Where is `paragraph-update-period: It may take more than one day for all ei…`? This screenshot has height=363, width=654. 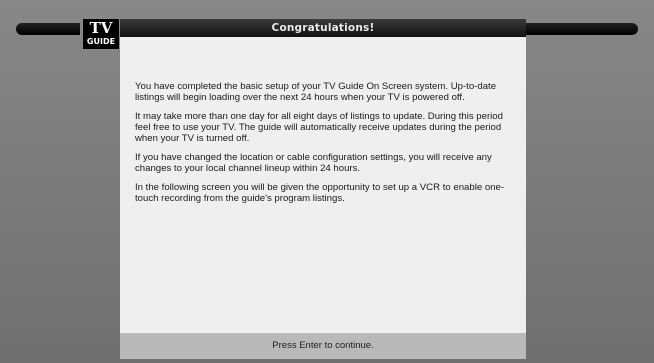 paragraph-update-period: It may take more than one day for all ei… is located at coordinates (319, 127).